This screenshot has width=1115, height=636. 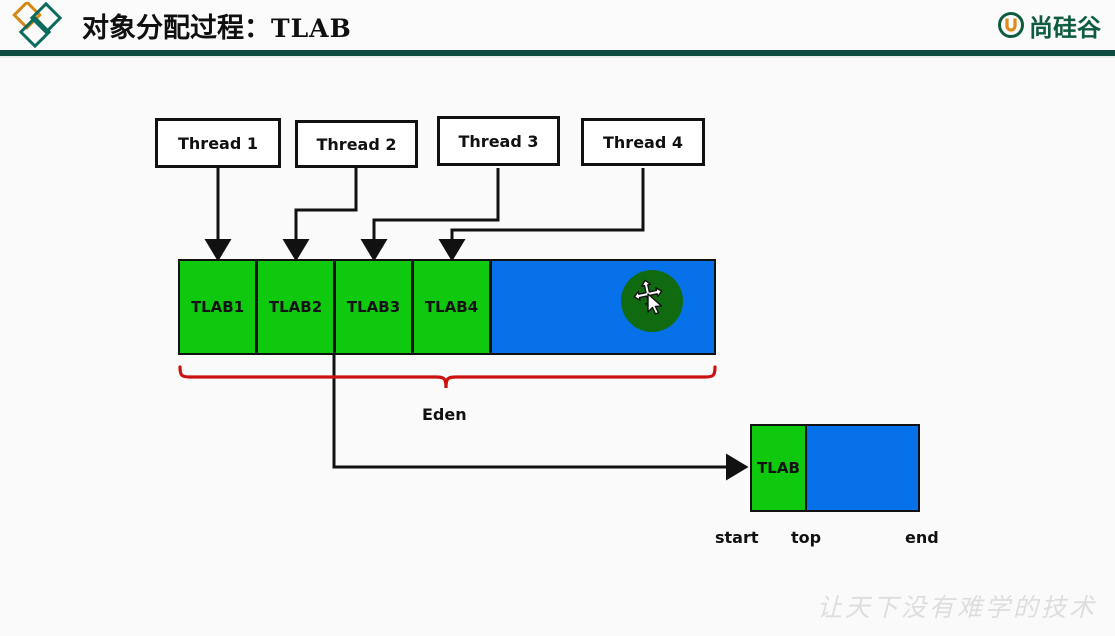 I want to click on thread-box-2-label: Thread 2, so click(x=356, y=144).